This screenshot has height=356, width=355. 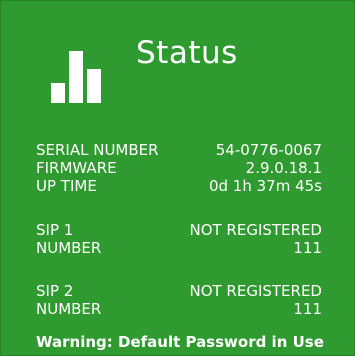 What do you see at coordinates (265, 186) in the screenshot?
I see `uptime-value: 0d 1h 37m 45s` at bounding box center [265, 186].